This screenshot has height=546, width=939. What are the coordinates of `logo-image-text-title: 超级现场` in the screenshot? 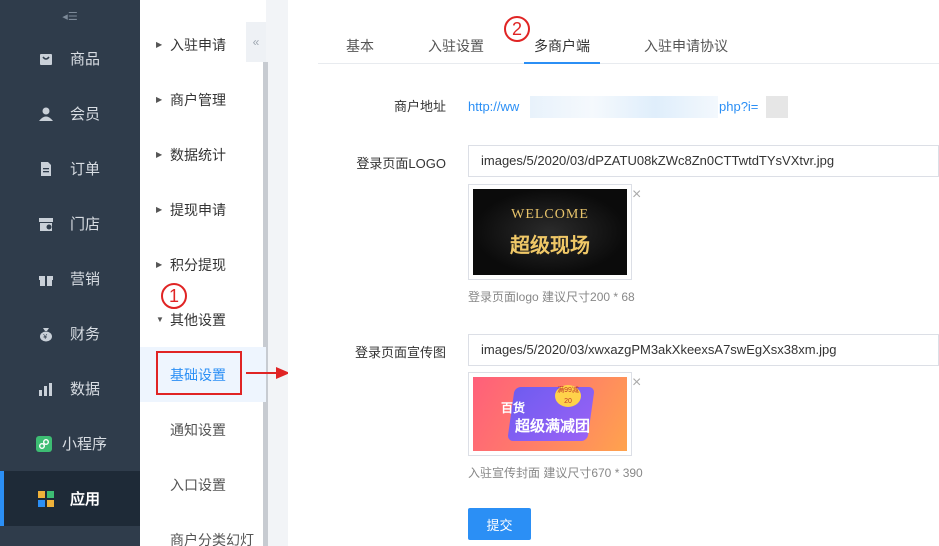 It's located at (550, 245).